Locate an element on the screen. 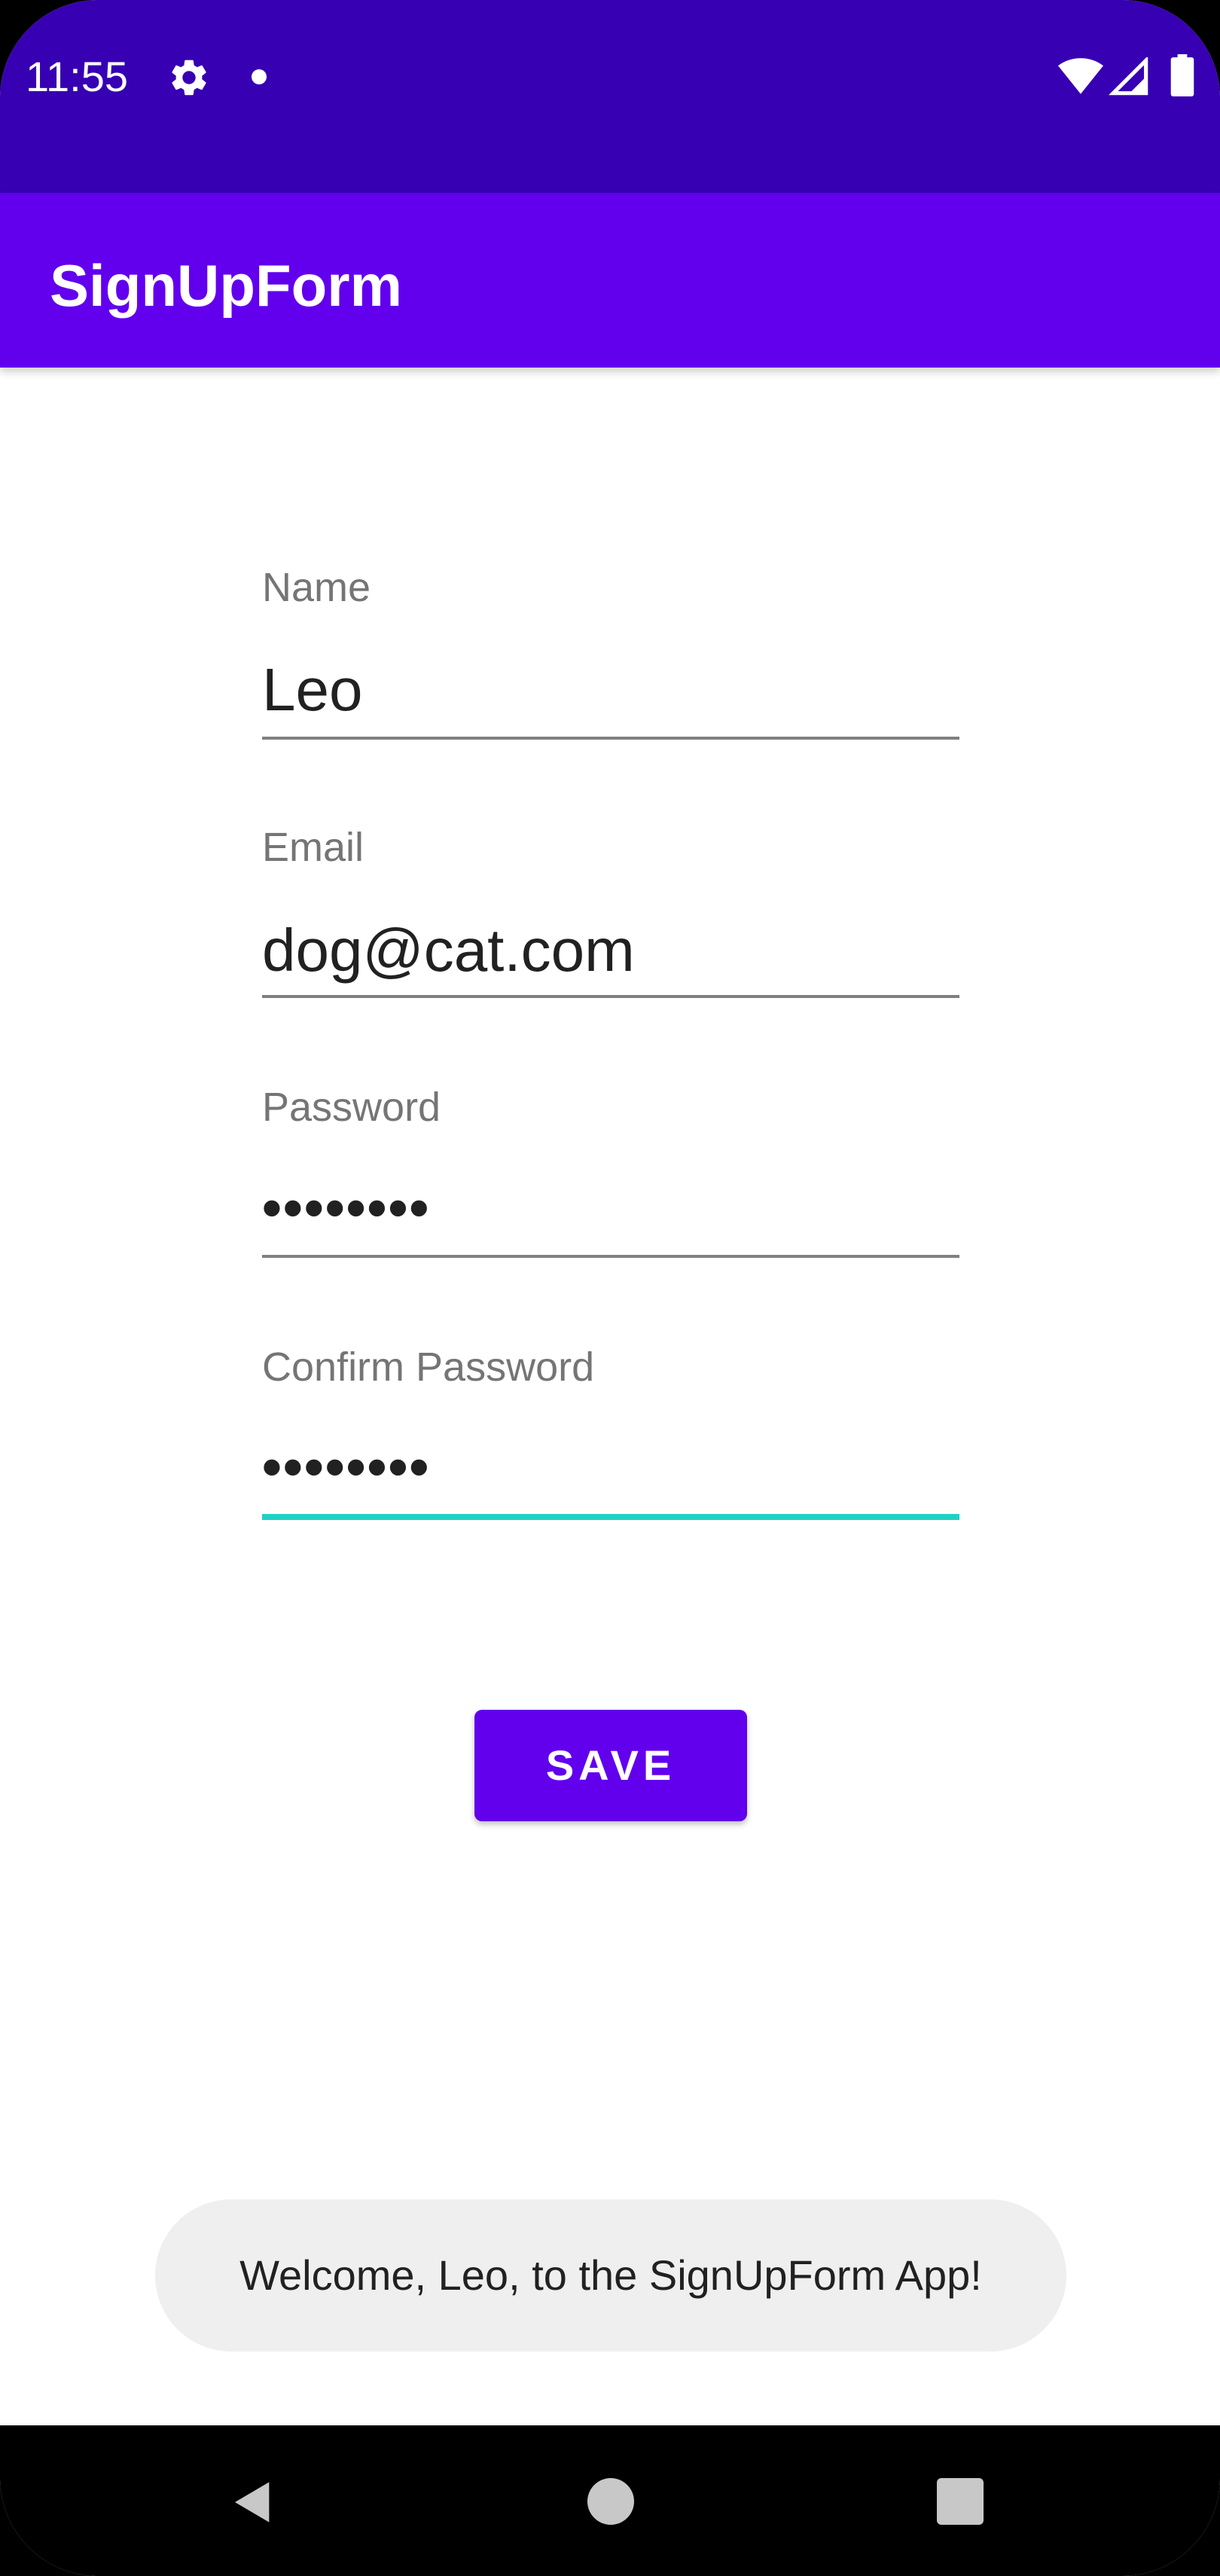 This screenshot has height=2576, width=1220. name-underline is located at coordinates (610, 739).